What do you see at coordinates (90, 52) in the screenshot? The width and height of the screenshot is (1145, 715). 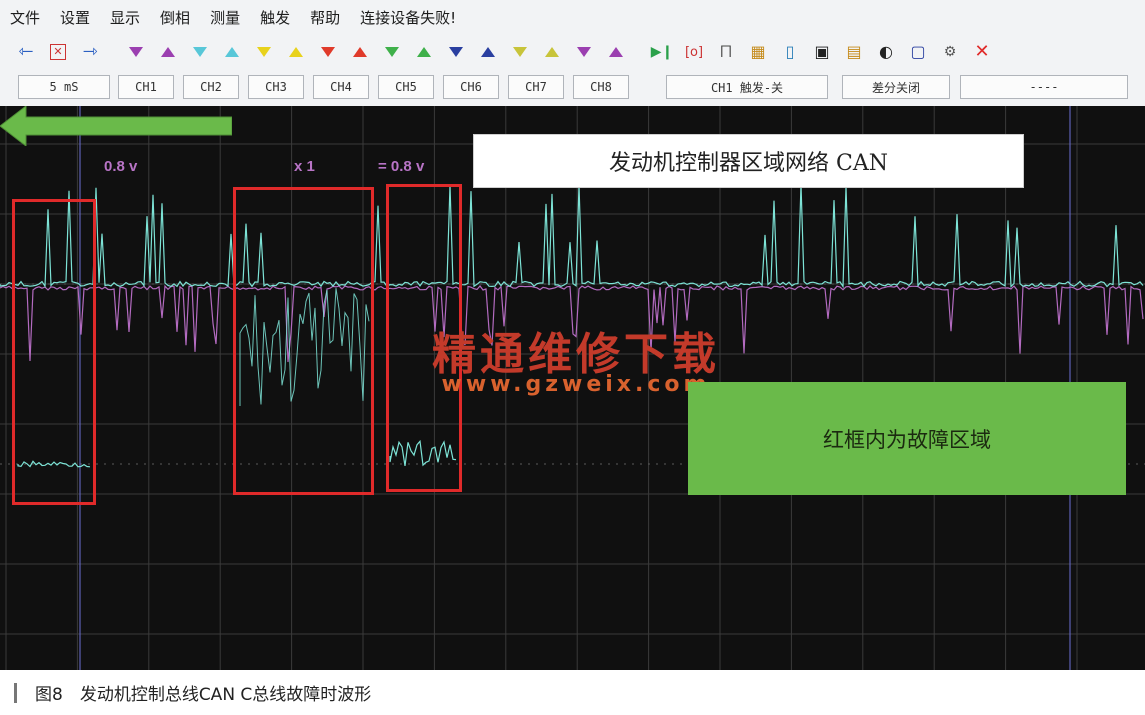 I see `arrow-right-icon: ⇾` at bounding box center [90, 52].